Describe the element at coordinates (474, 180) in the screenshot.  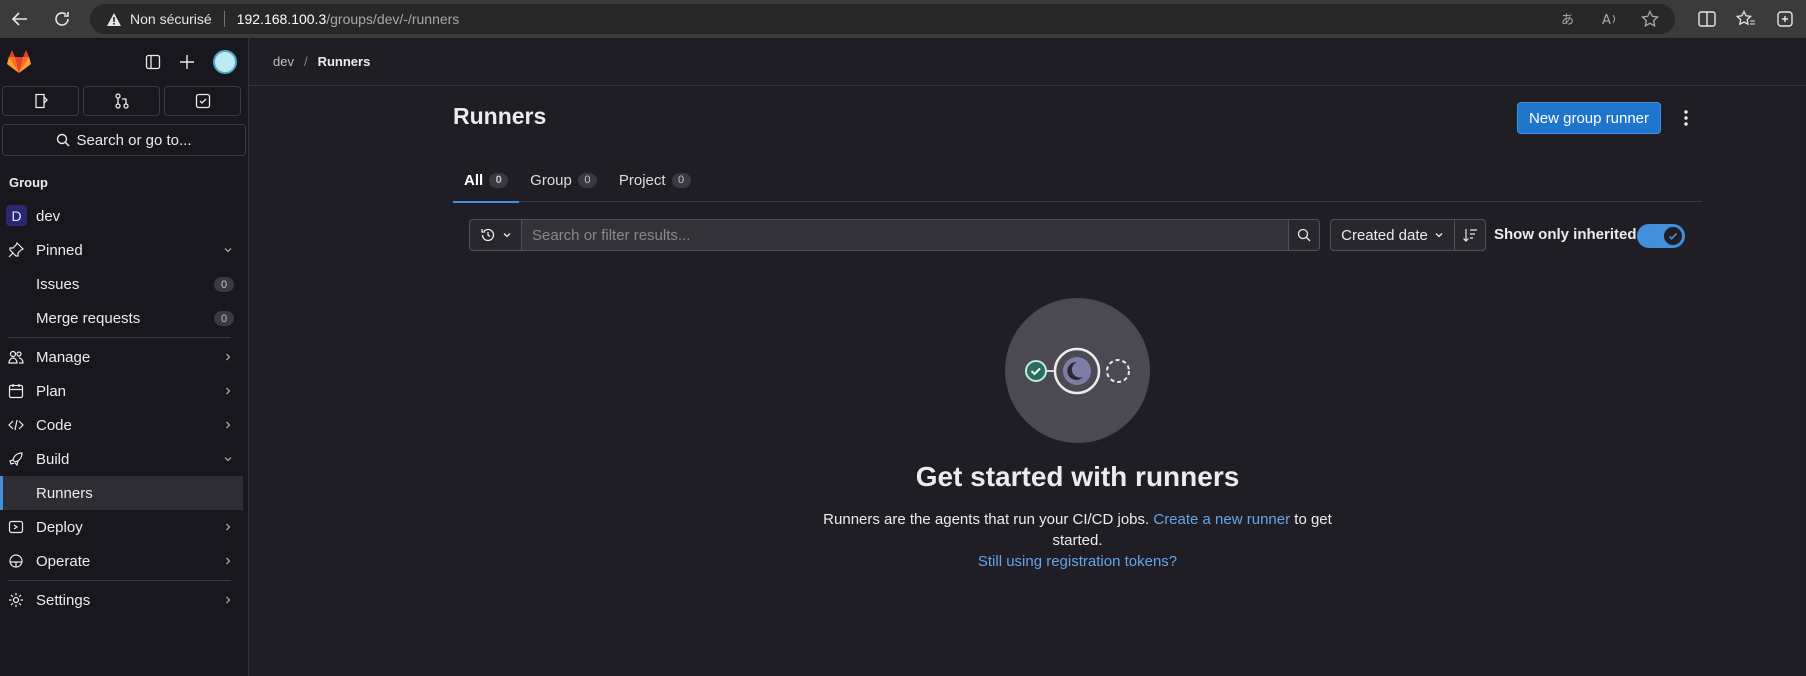
I see `tab-label: All` at that location.